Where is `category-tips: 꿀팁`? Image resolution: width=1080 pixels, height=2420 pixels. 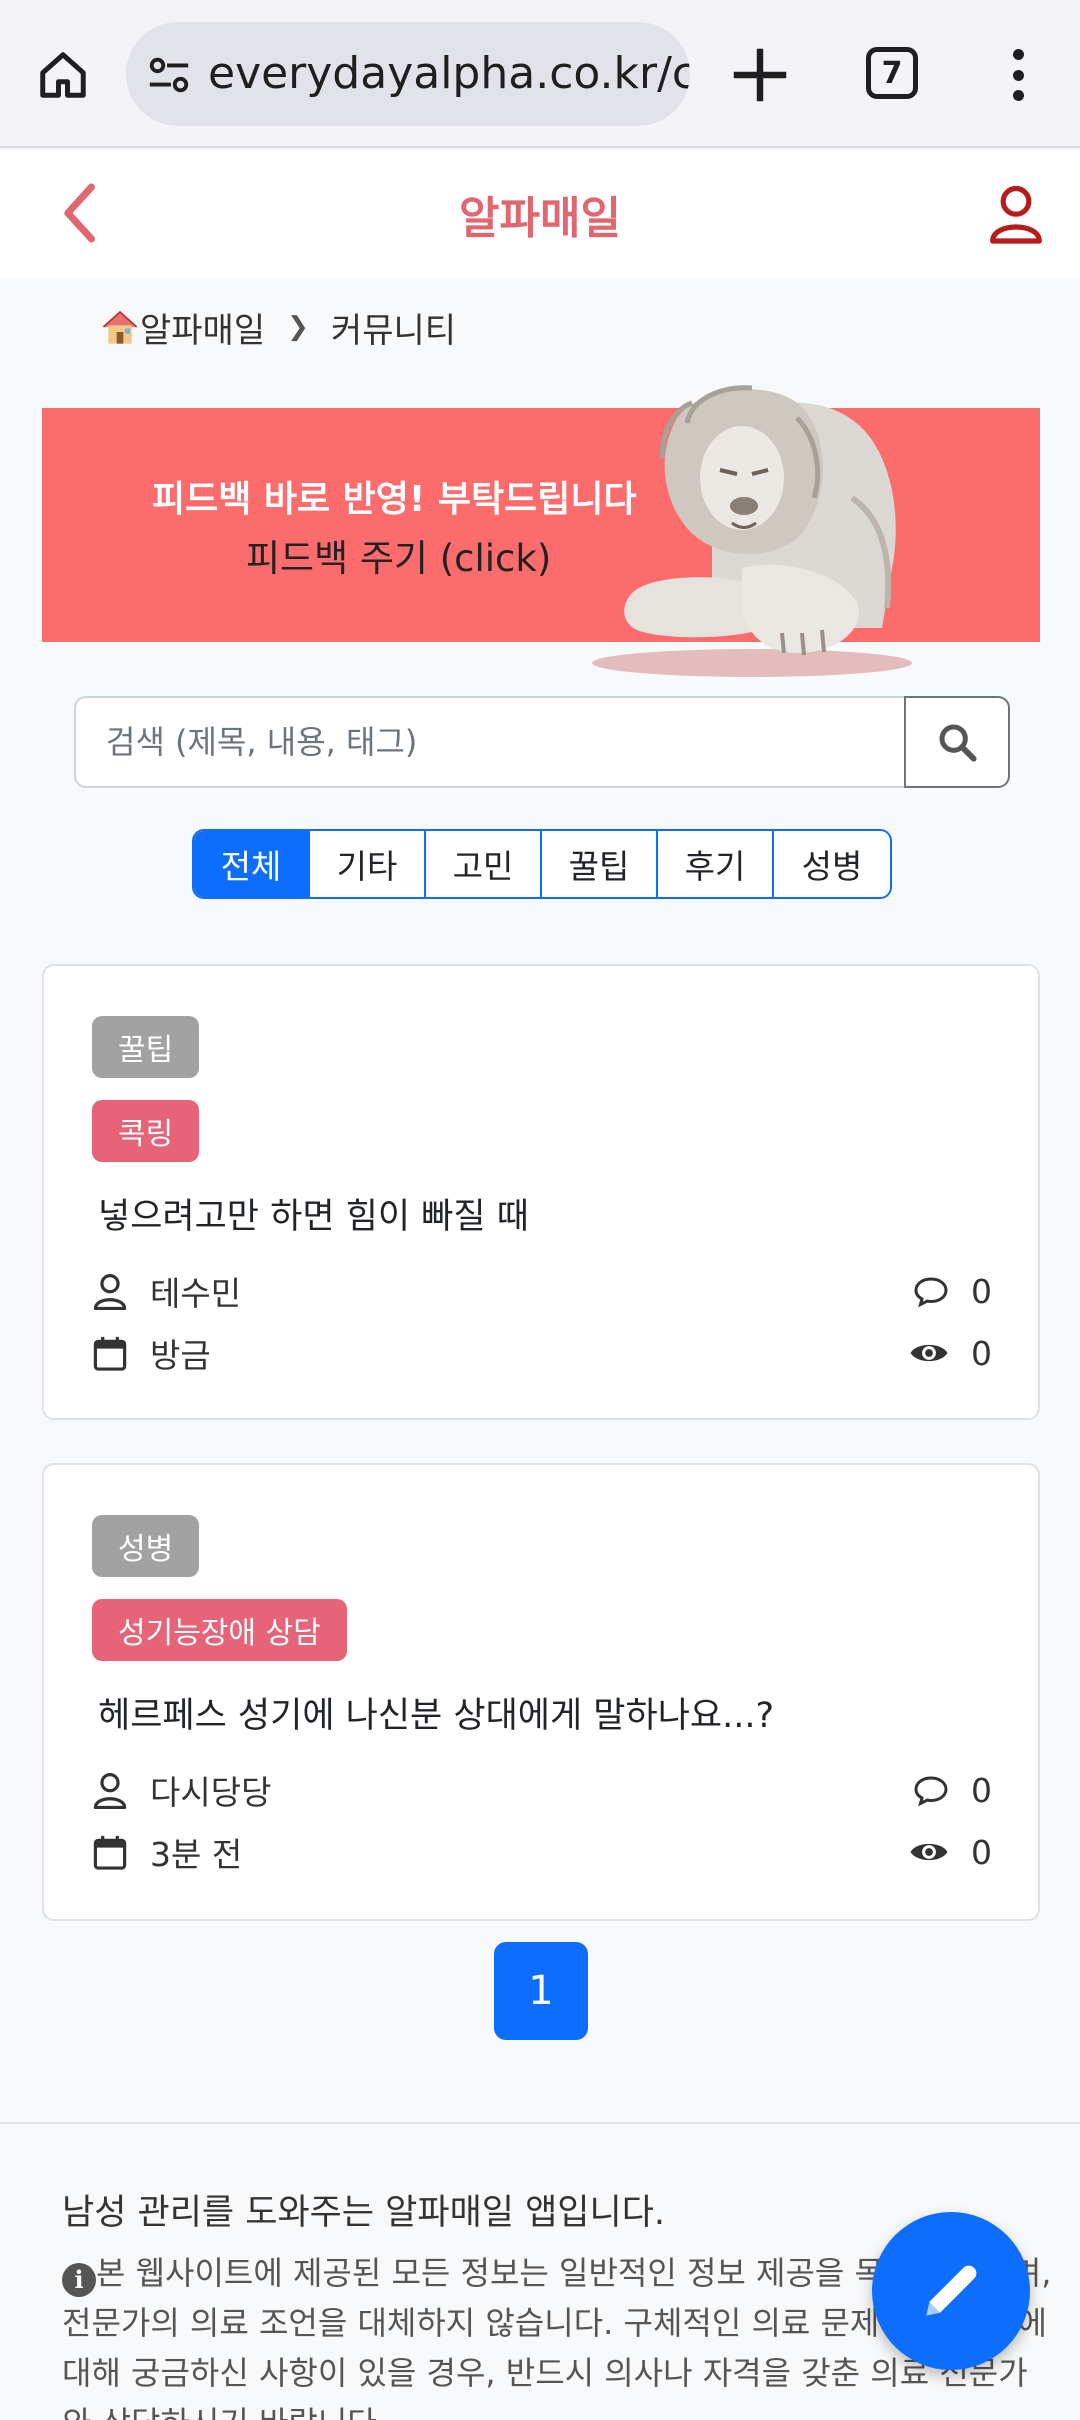
category-tips: 꿀팁 is located at coordinates (600, 864).